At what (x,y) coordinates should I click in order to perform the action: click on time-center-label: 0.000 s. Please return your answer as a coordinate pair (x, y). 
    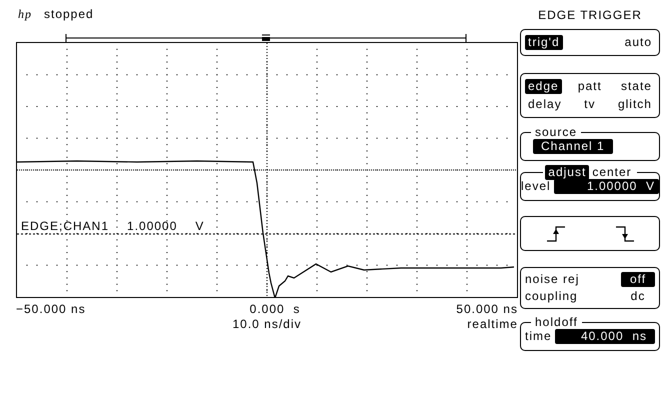
    Looking at the image, I should click on (275, 309).